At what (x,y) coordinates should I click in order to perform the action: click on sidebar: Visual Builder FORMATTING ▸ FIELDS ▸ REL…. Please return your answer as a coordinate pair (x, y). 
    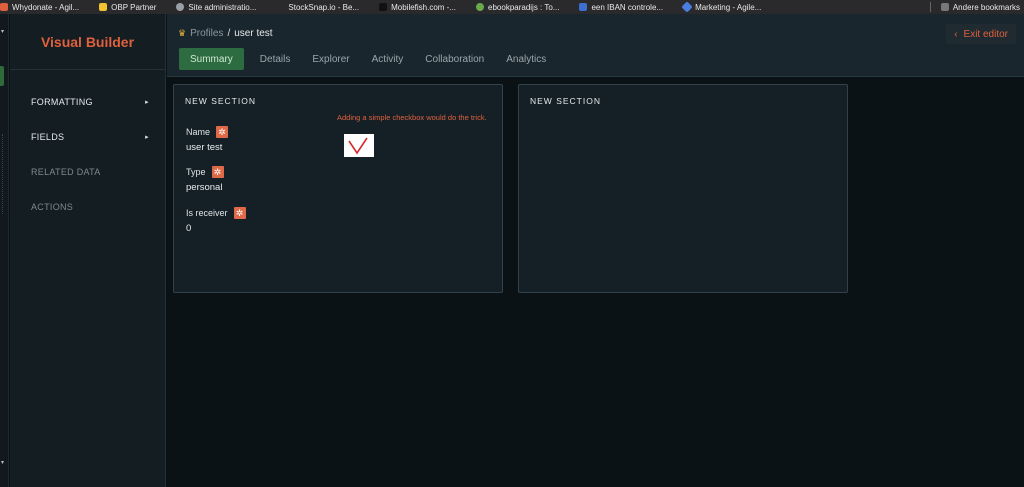
    Looking at the image, I should click on (88, 250).